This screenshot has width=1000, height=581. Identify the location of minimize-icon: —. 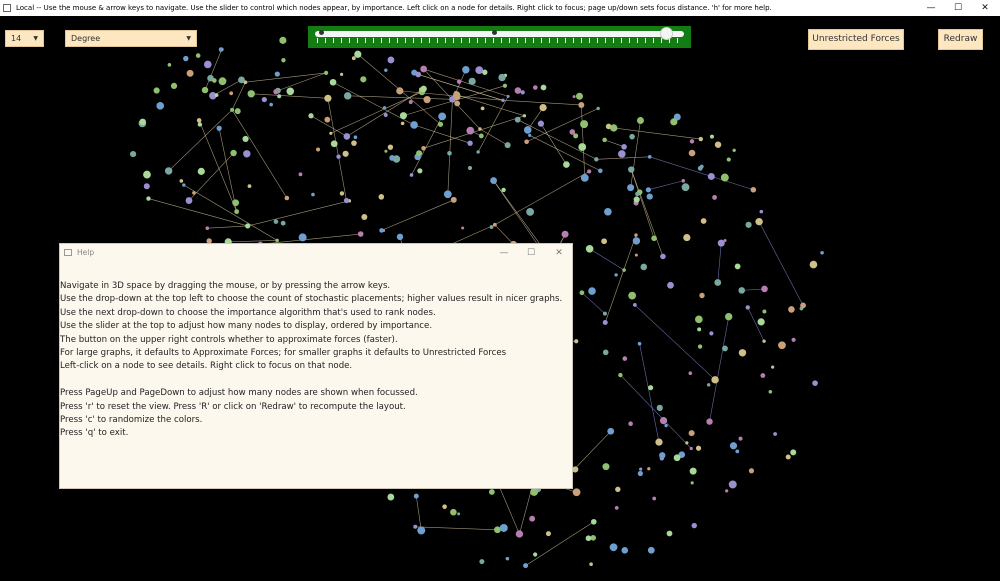
(931, 8).